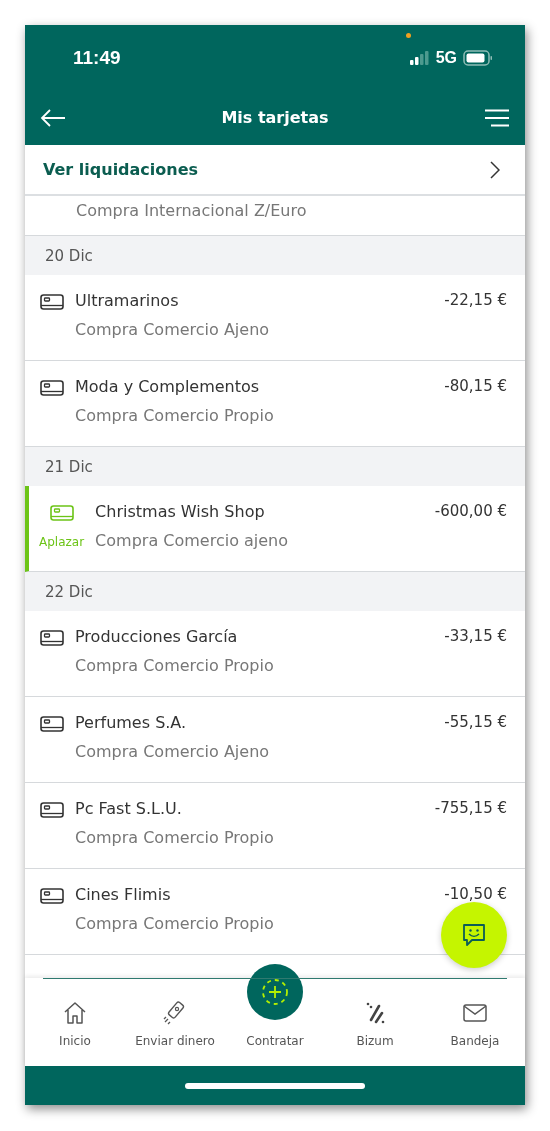  What do you see at coordinates (275, 529) in the screenshot?
I see `transaction-row: Aplazar Christmas Wish Shop Compra Comercio ajeno -600,00 €` at bounding box center [275, 529].